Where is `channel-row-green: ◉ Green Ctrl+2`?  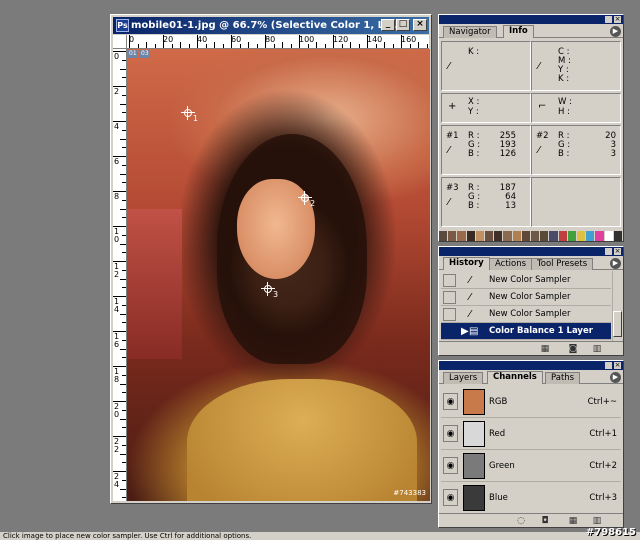
channel-row-green: ◉ Green Ctrl+2 is located at coordinates (531, 466).